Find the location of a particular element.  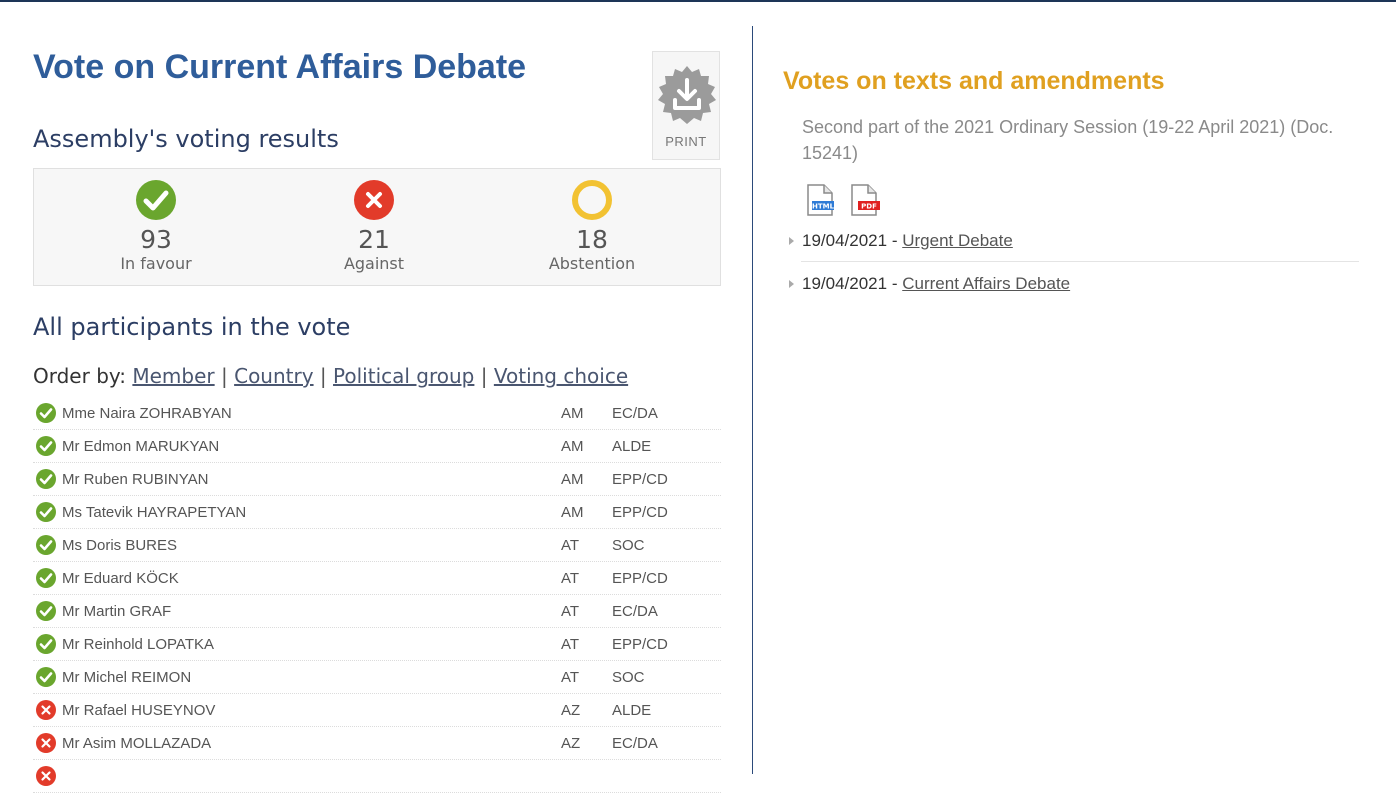

abstention-count: 18 is located at coordinates (592, 239).